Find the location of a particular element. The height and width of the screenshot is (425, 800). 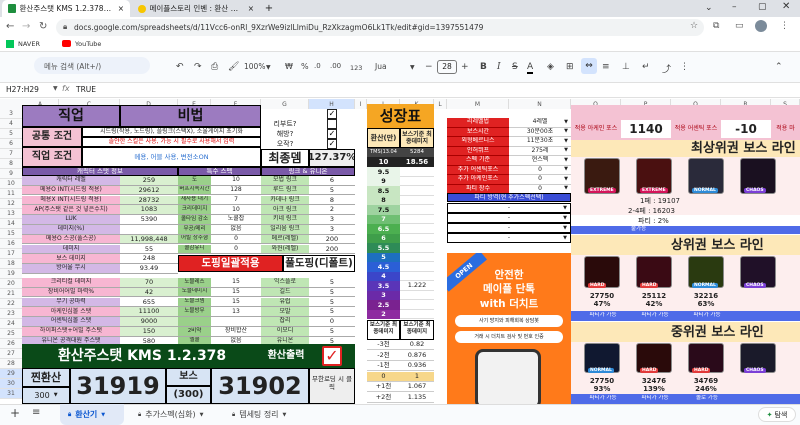

row-header: 27 is located at coordinates (11, 354).